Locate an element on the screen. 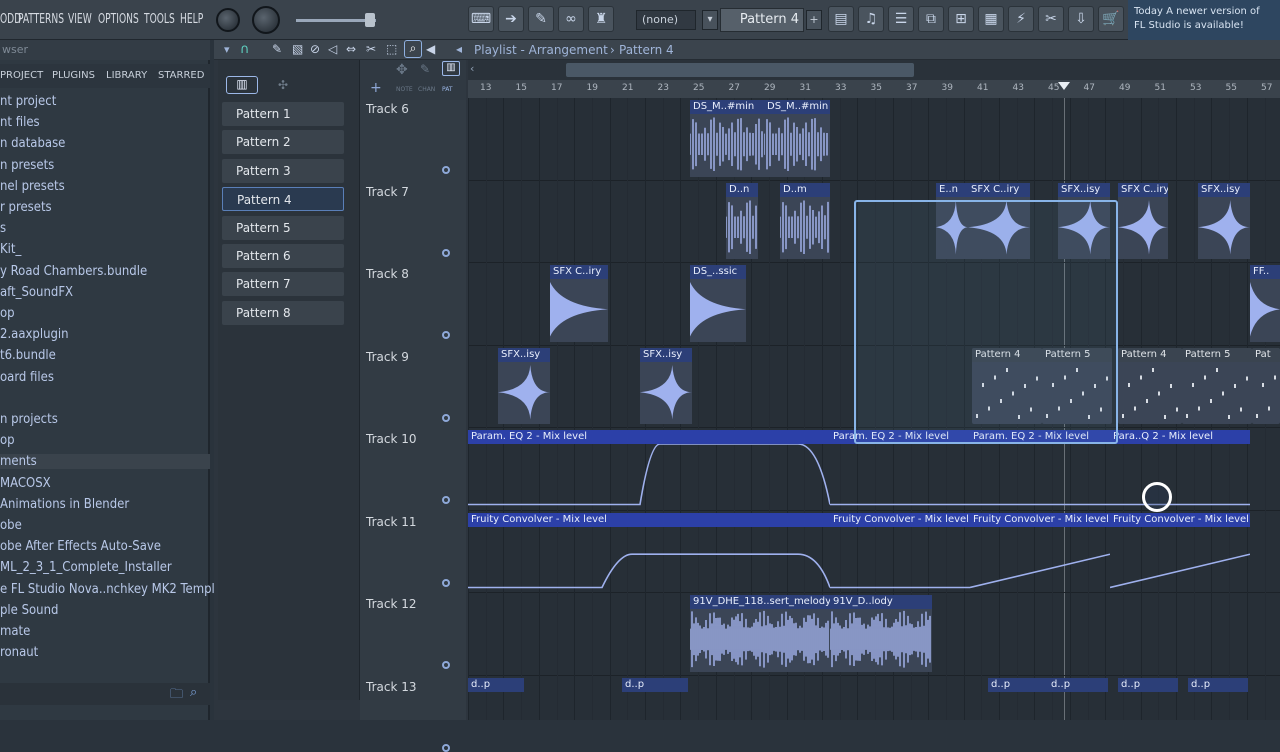 The width and height of the screenshot is (1280, 752). track-name: Track 6 is located at coordinates (387, 109).